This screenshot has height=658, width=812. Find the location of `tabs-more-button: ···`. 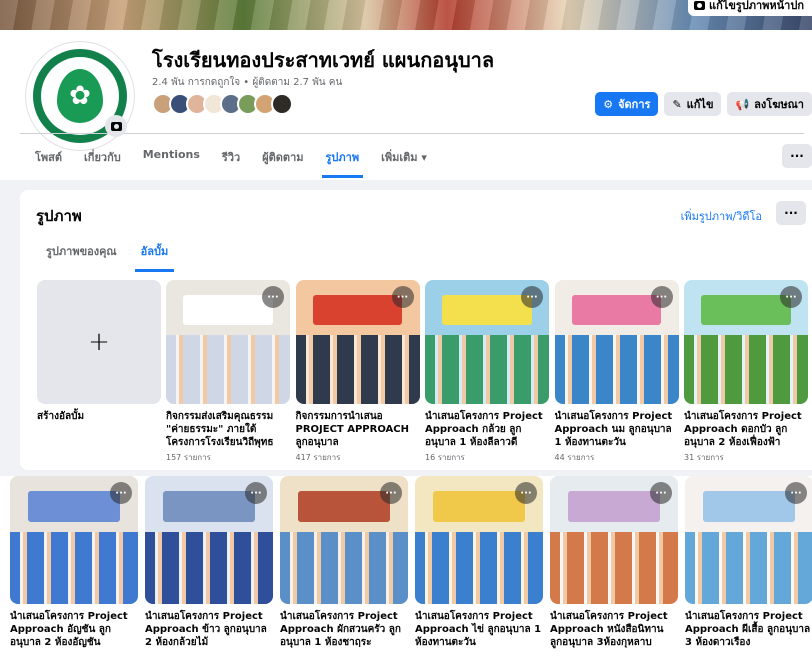

tabs-more-button: ··· is located at coordinates (797, 156).